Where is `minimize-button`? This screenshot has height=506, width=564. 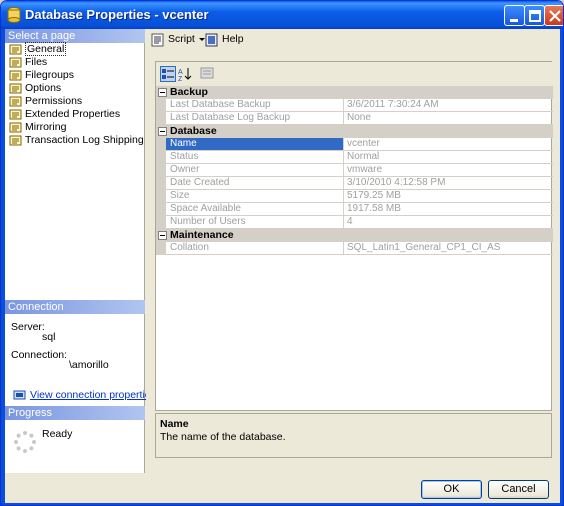
minimize-button is located at coordinates (514, 15).